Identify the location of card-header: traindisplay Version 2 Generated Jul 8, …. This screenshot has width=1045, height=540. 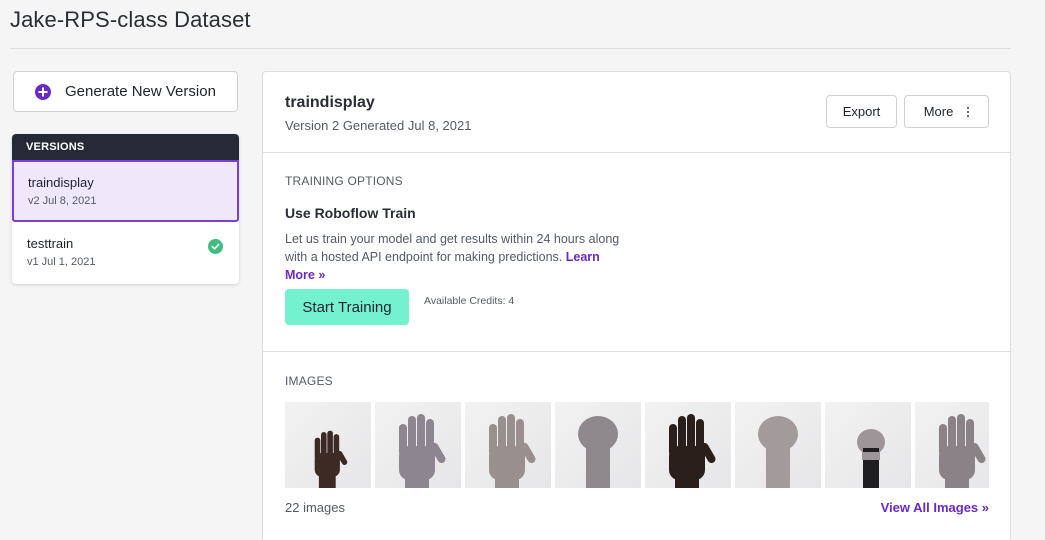
(636, 112).